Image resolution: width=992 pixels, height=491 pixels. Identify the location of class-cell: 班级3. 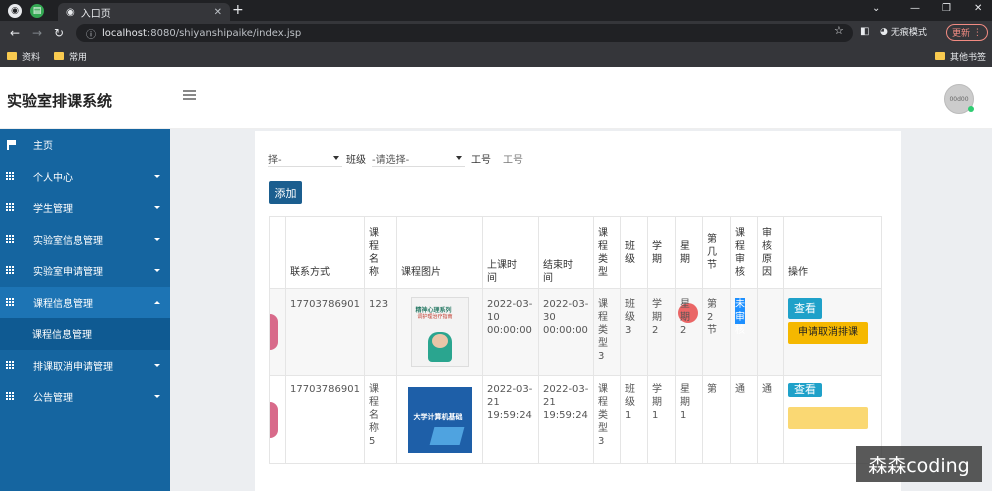
(634, 332).